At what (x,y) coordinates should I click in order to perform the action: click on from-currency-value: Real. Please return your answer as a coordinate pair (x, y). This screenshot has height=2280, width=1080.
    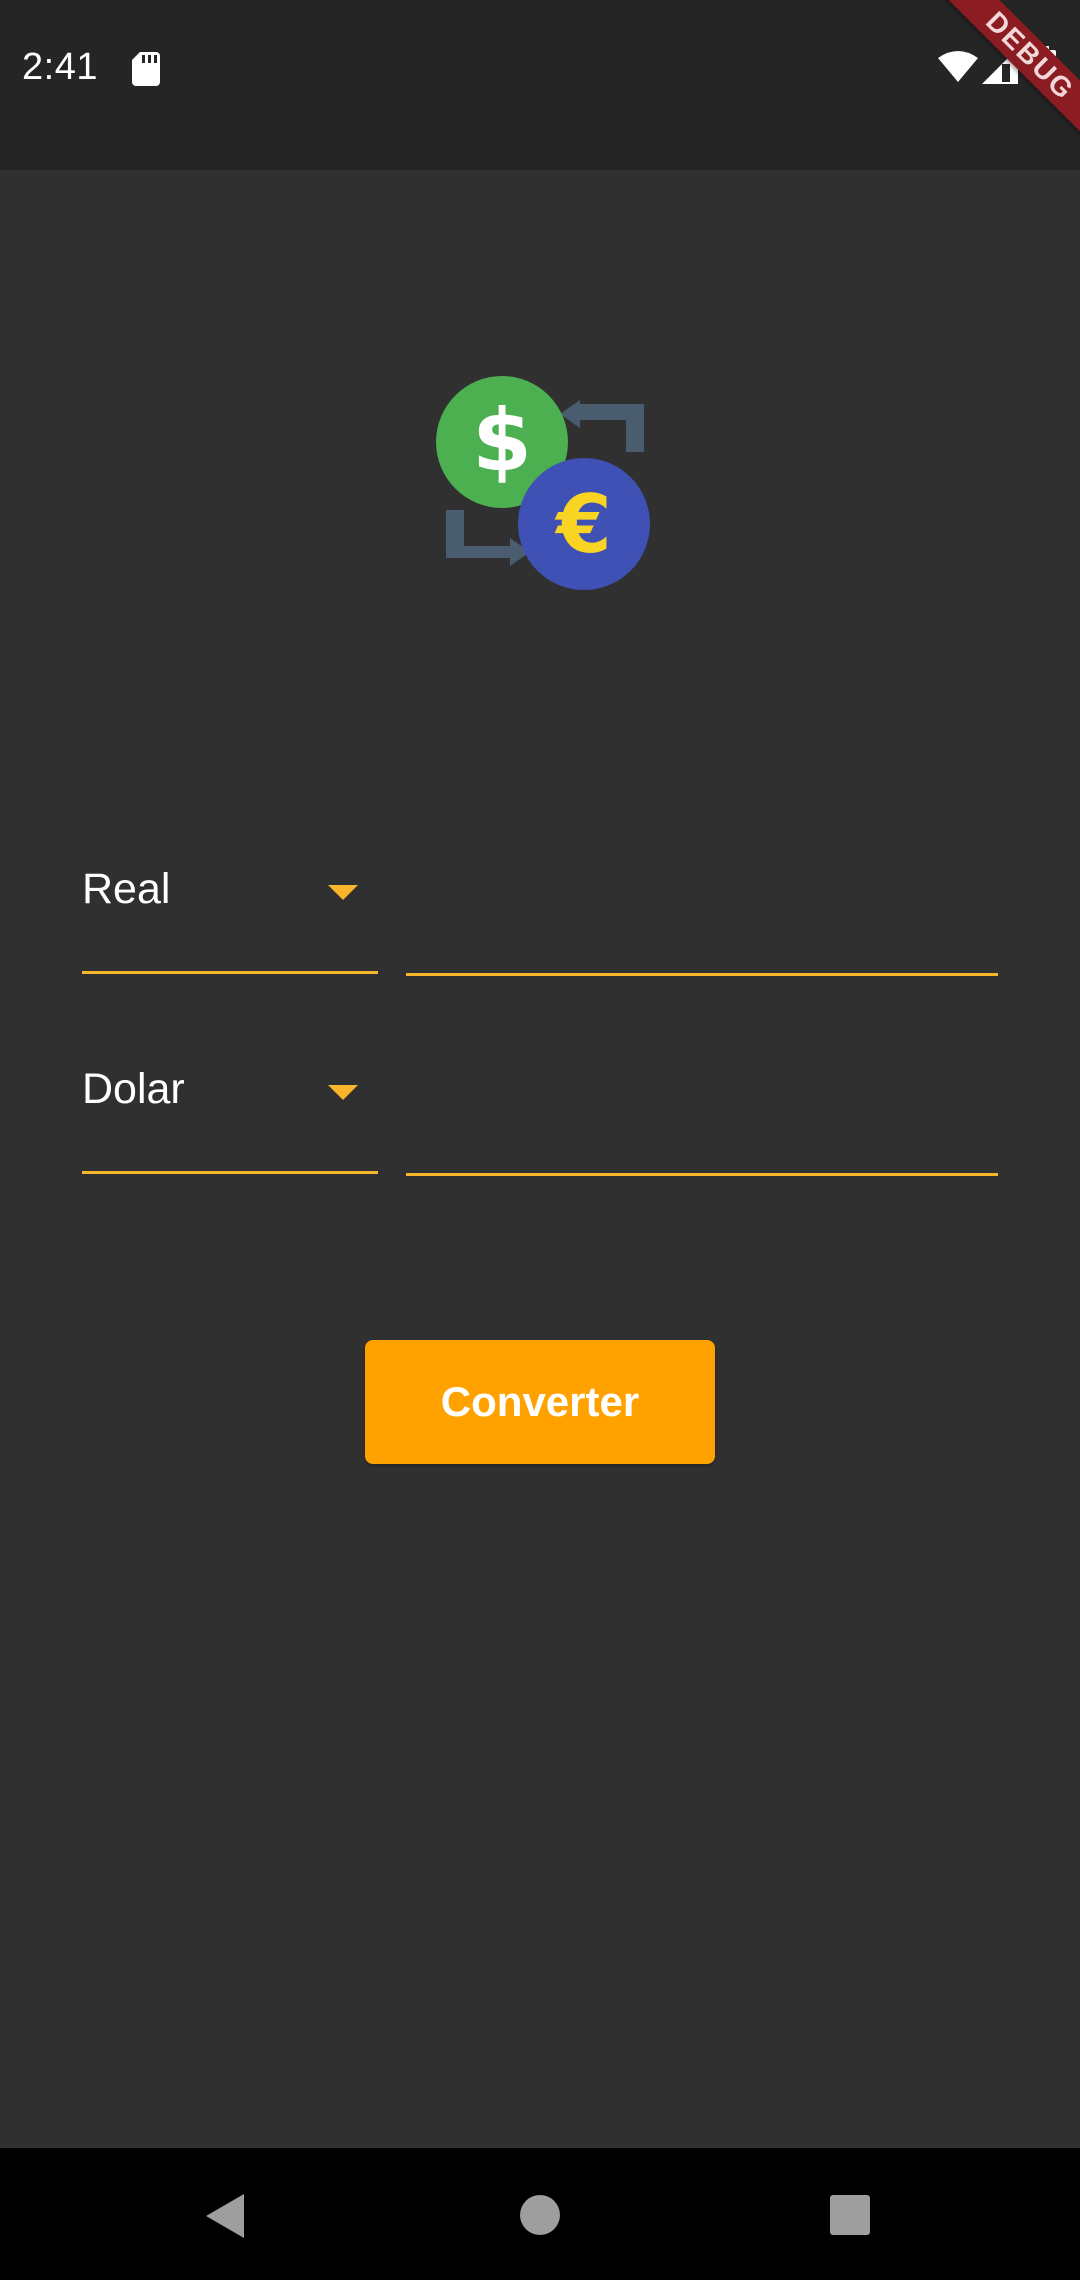
    Looking at the image, I should click on (126, 889).